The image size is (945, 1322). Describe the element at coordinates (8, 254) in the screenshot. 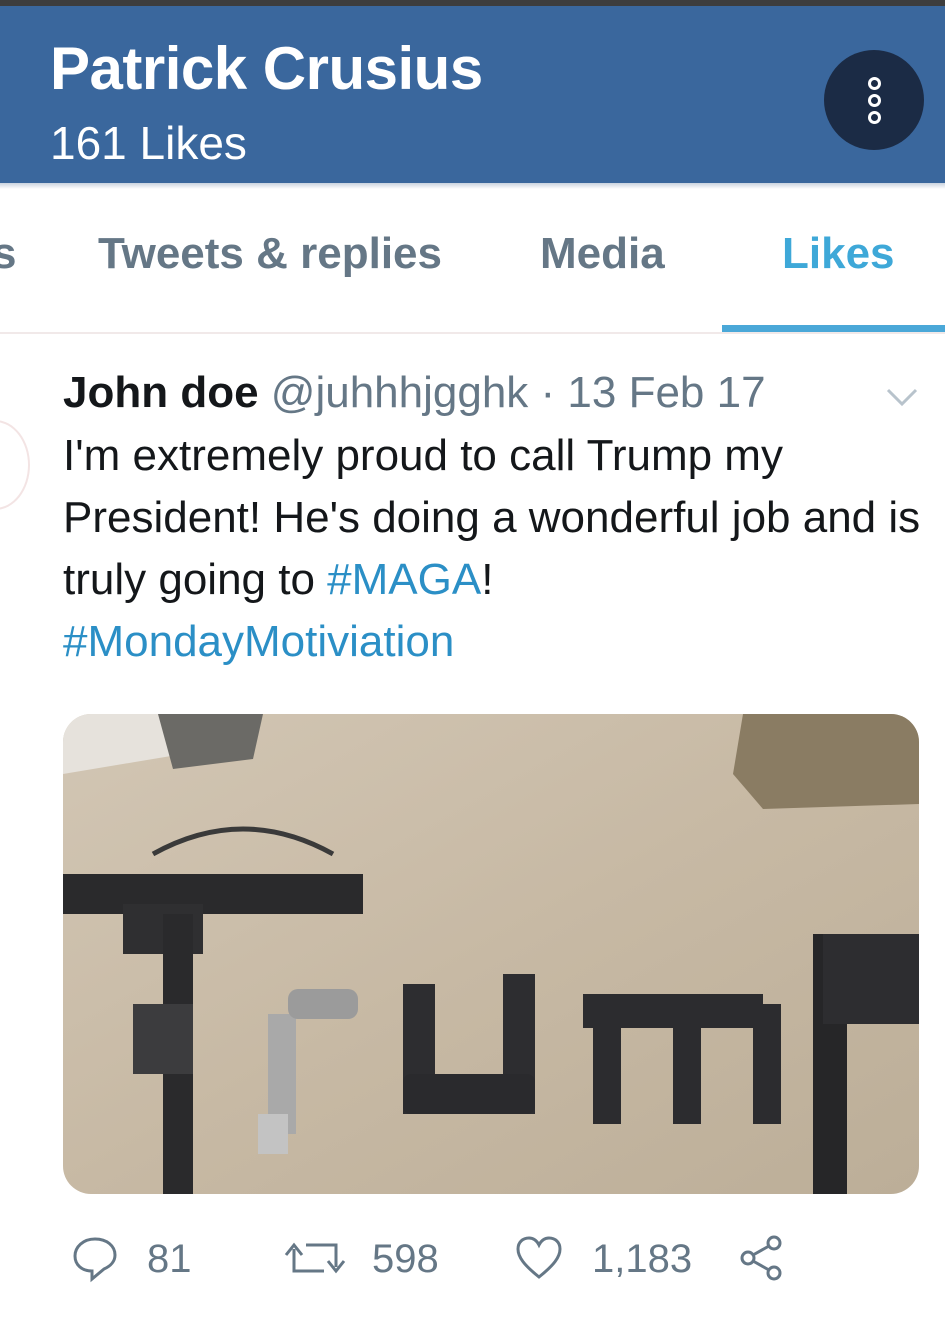

I see `tab-tweets: s` at that location.